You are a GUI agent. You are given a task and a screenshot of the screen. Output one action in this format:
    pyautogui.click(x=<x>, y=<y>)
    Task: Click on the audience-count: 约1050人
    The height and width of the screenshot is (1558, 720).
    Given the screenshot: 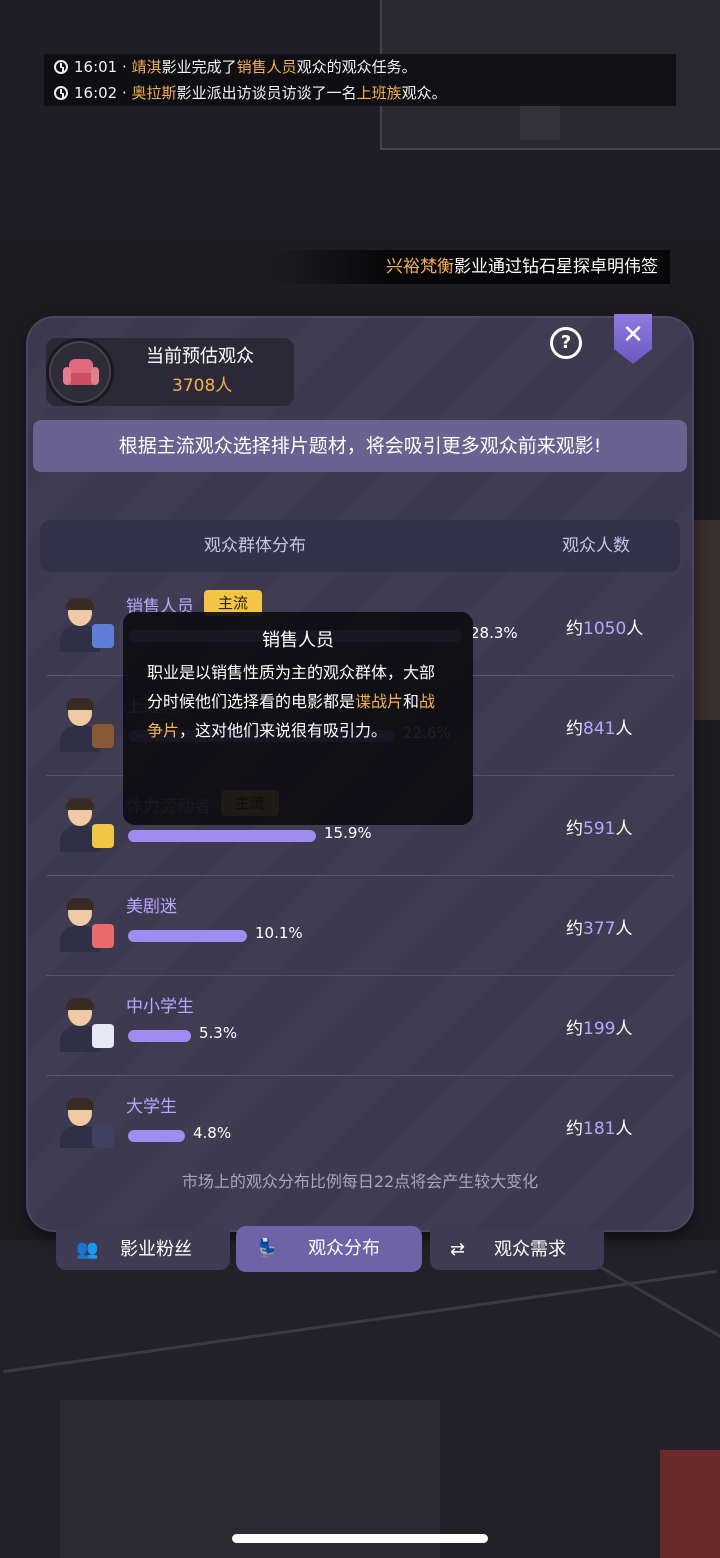 What is the action you would take?
    pyautogui.click(x=605, y=629)
    